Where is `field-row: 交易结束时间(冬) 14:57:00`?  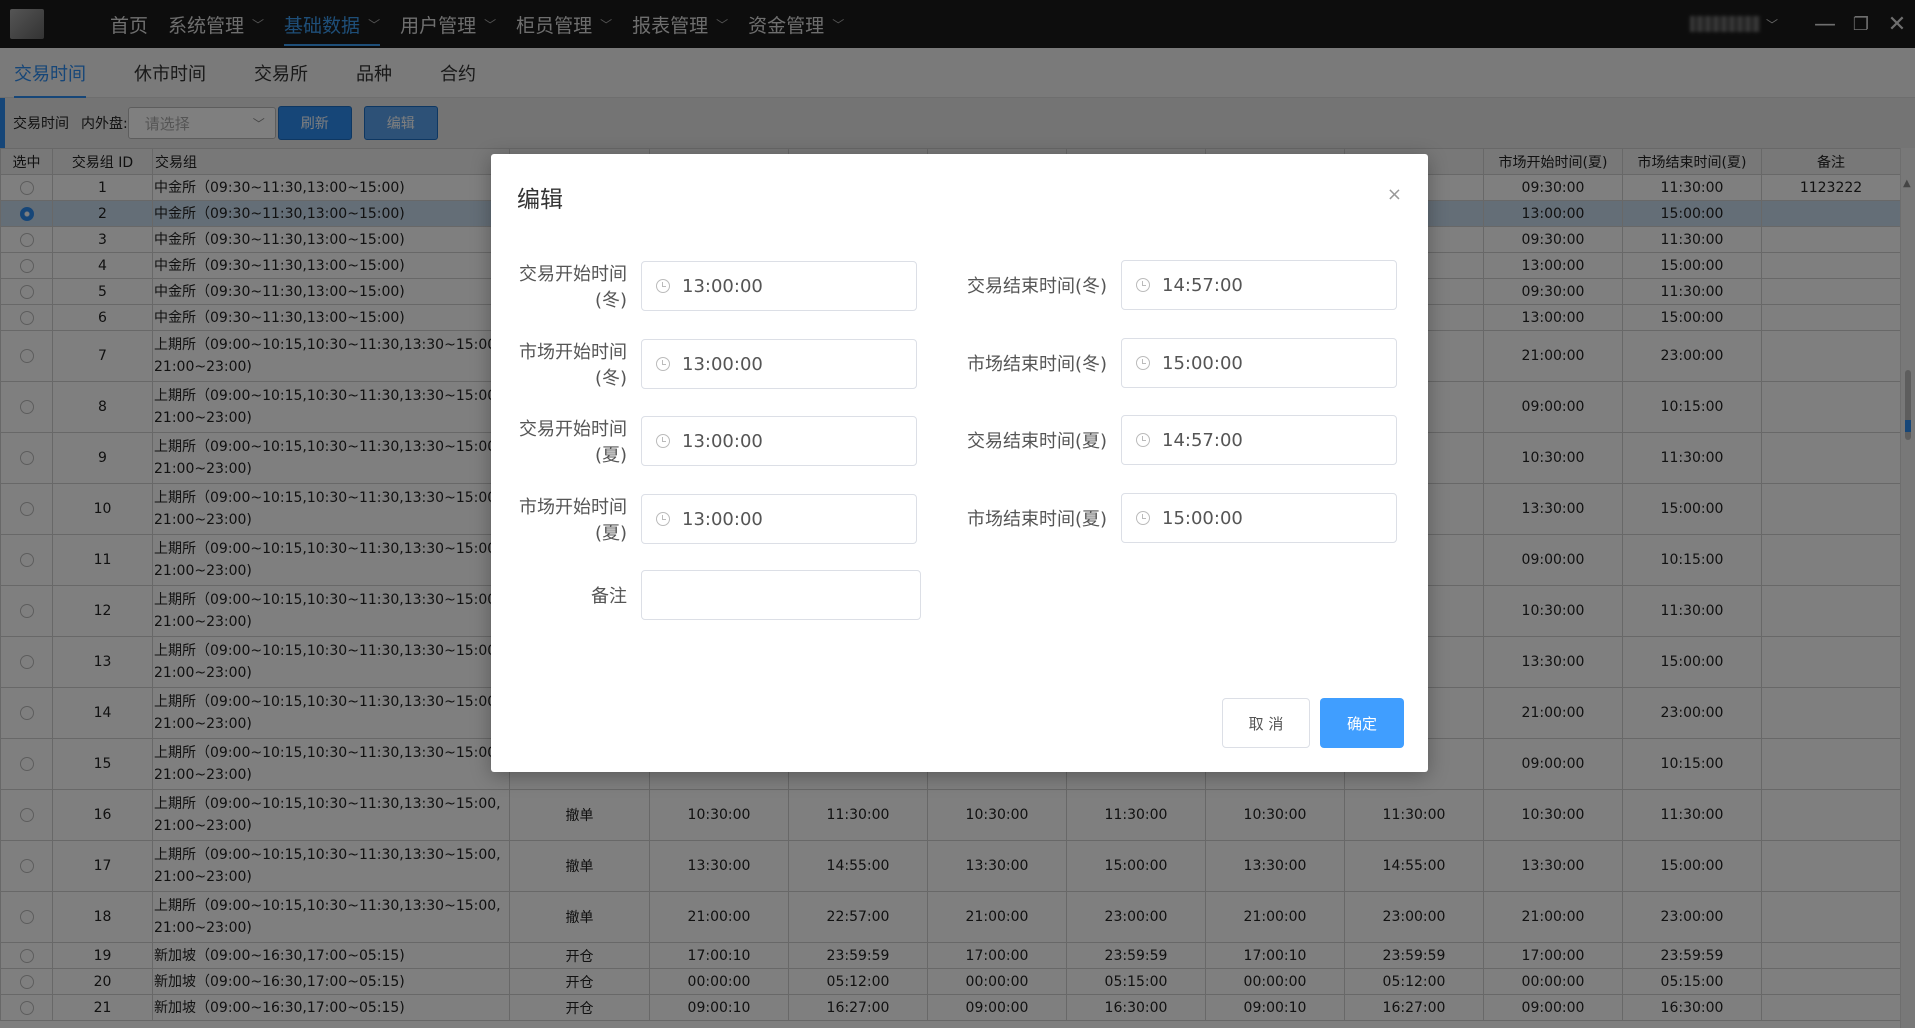 field-row: 交易结束时间(冬) 14:57:00 is located at coordinates (1174, 285).